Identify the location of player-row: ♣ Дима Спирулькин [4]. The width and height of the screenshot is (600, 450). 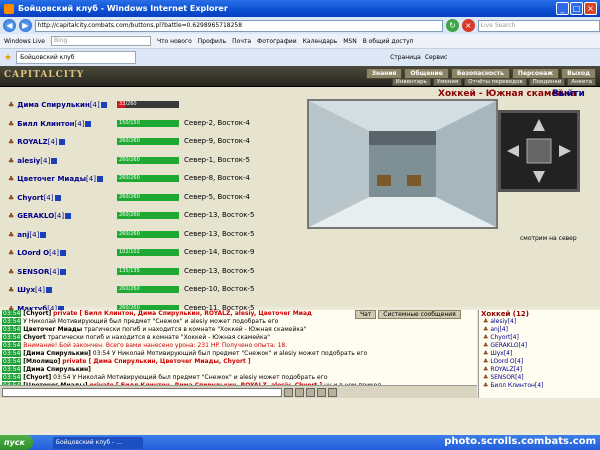
(57, 105).